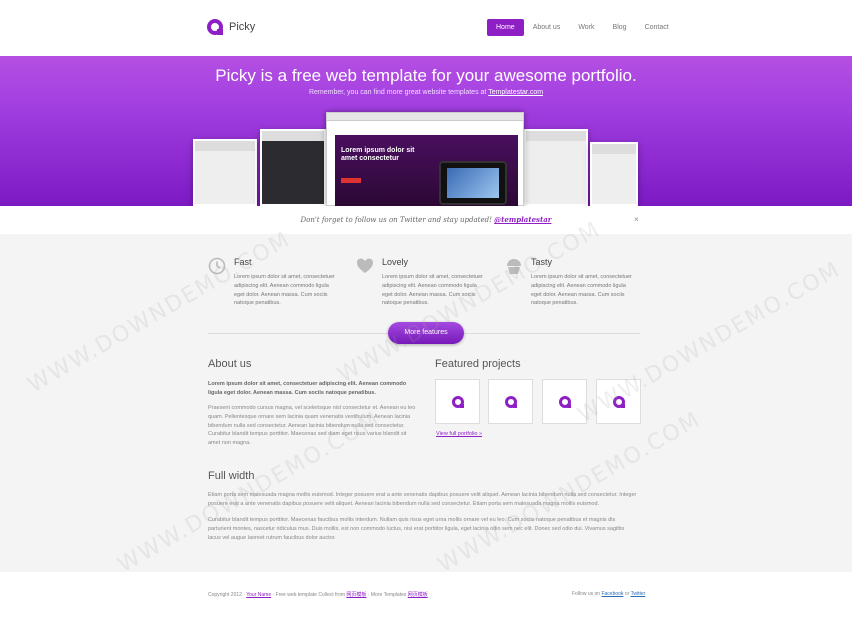  Describe the element at coordinates (217, 266) in the screenshot. I see `clock-icon` at that location.